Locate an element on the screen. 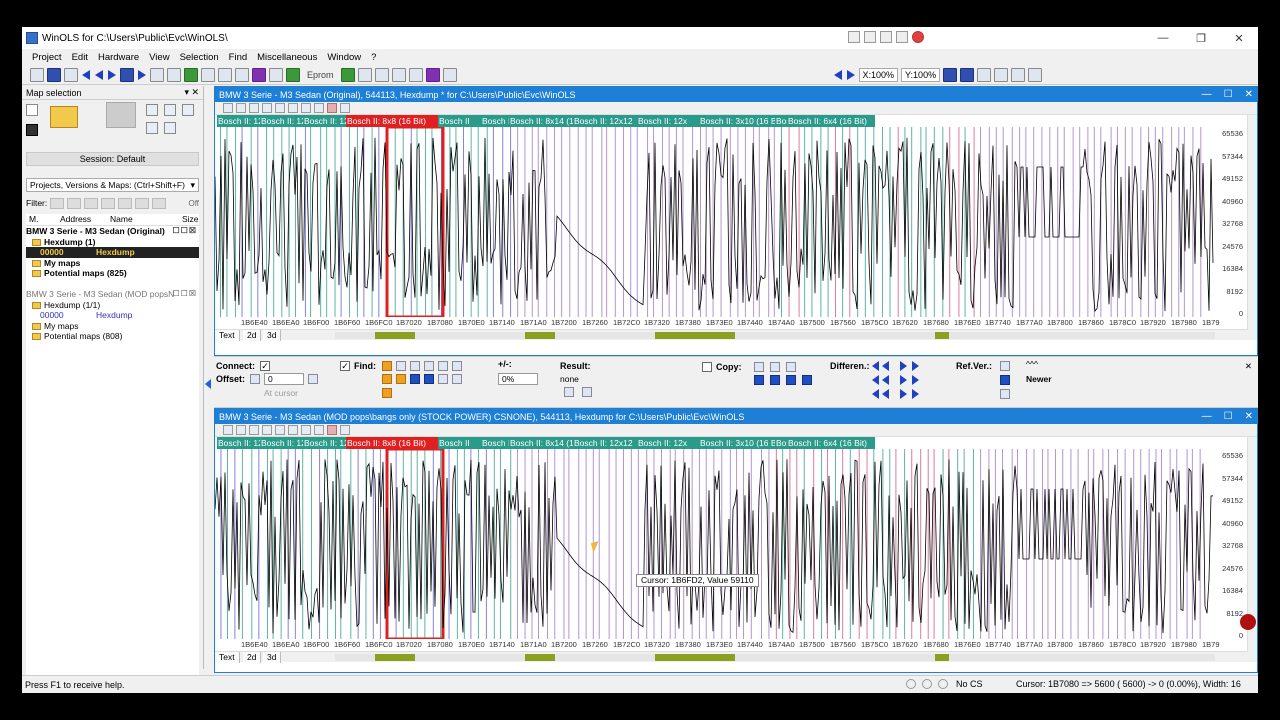 This screenshot has width=1280, height=720. view-tab-2d: 2d is located at coordinates (252, 335).